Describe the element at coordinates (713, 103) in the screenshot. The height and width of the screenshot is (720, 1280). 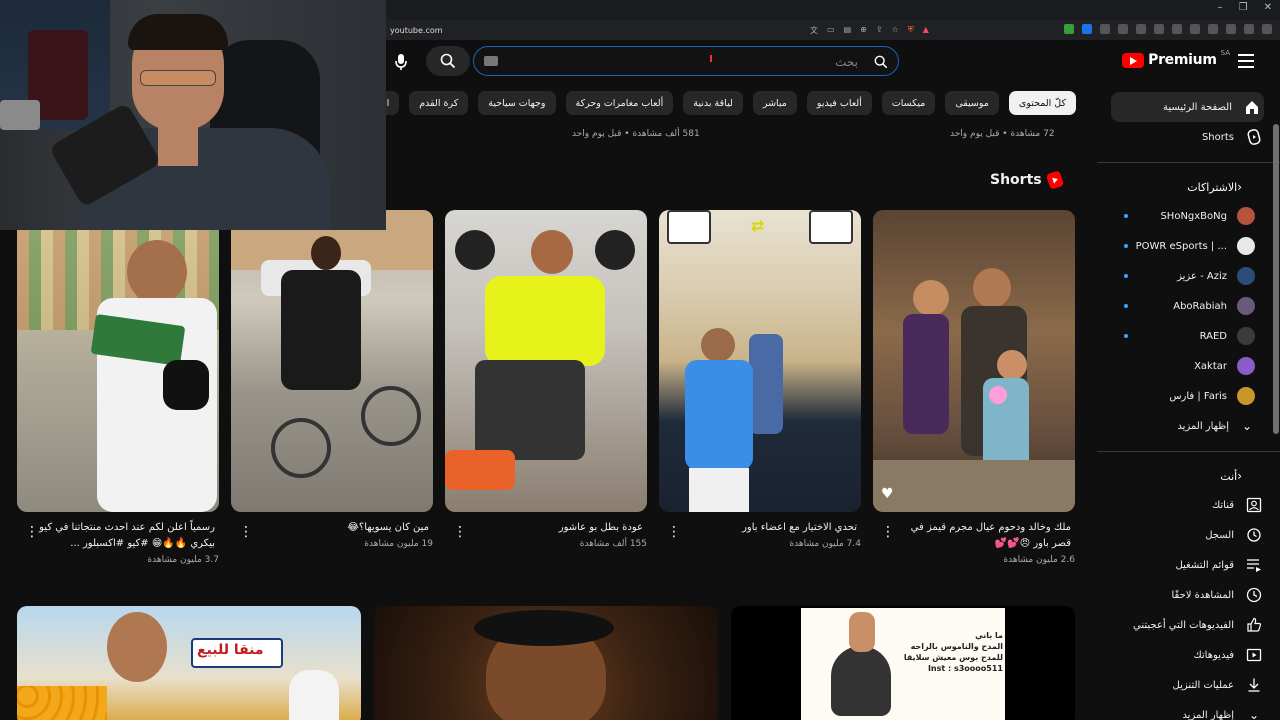
I see `chip-fitness: لياقة بدنية` at that location.